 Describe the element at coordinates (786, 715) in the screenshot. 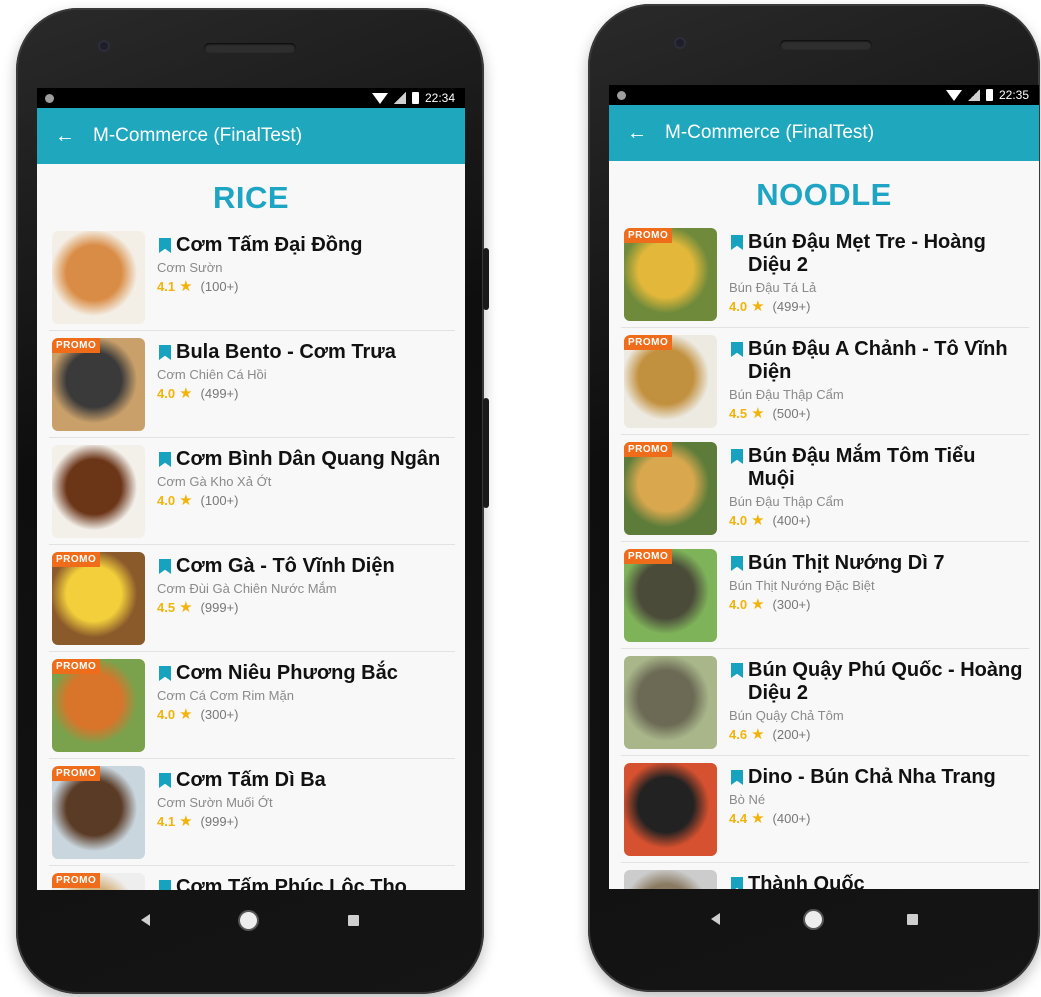

I see `dish-name: Bún Quậy Chả Tôm` at that location.